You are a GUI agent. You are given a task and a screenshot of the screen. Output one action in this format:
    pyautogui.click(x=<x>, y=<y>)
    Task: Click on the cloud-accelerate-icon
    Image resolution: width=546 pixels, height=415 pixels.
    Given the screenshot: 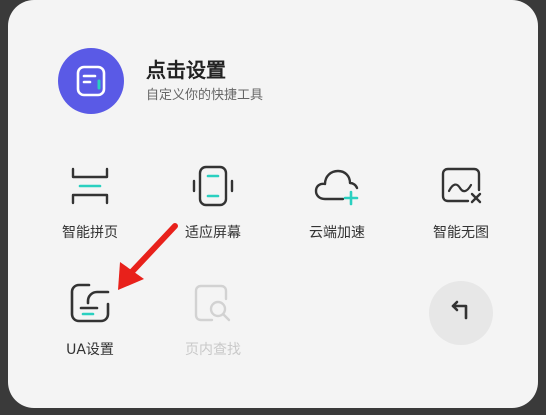 What is the action you would take?
    pyautogui.click(x=337, y=186)
    